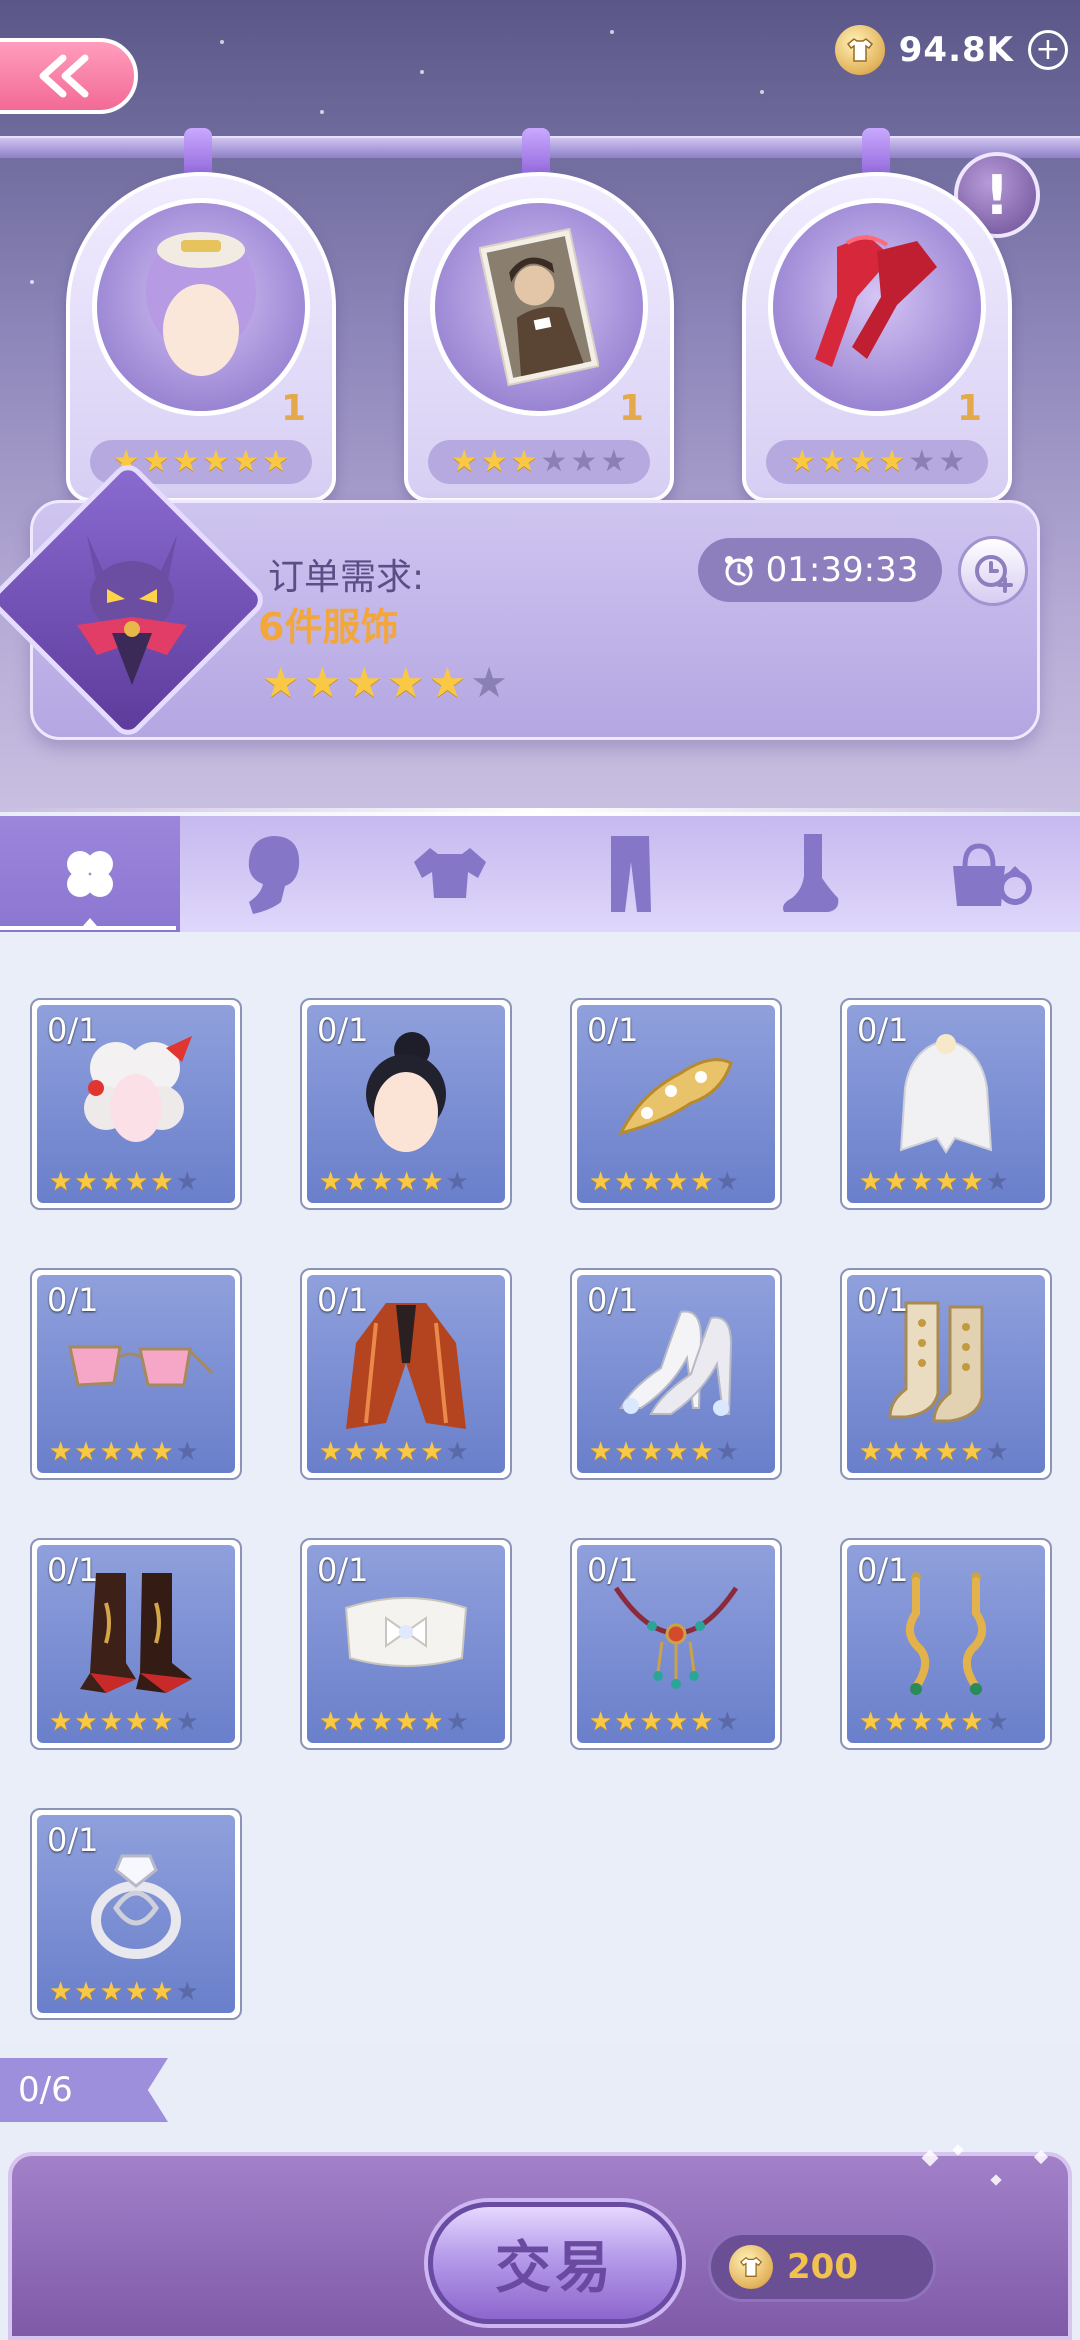 The height and width of the screenshot is (2340, 1080). What do you see at coordinates (822, 2267) in the screenshot?
I see `trade-cost: 200` at bounding box center [822, 2267].